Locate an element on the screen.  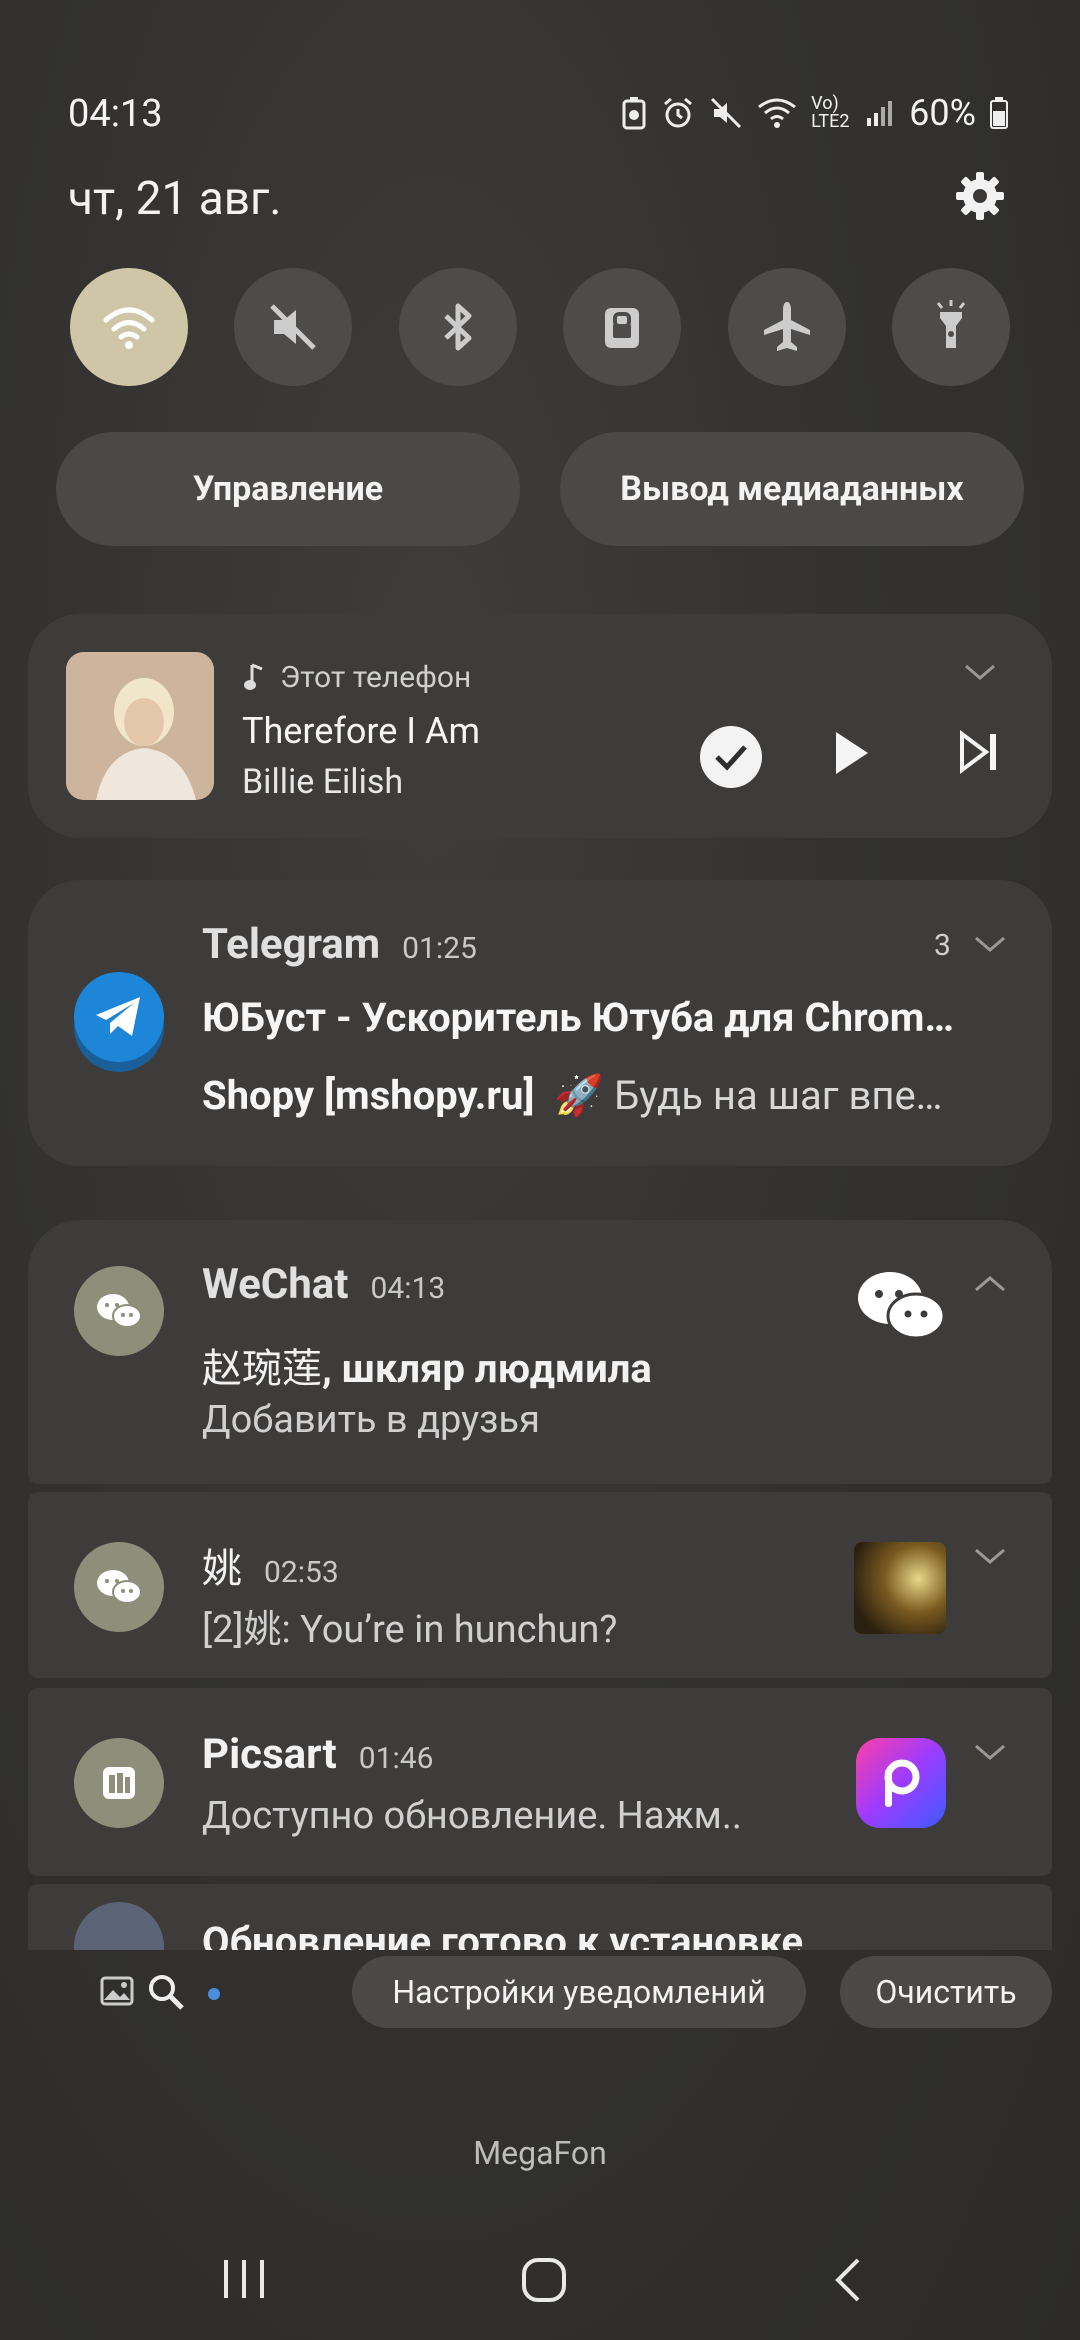
wechat-names: 赵琬莲, шкляр людмила is located at coordinates (427, 1365).